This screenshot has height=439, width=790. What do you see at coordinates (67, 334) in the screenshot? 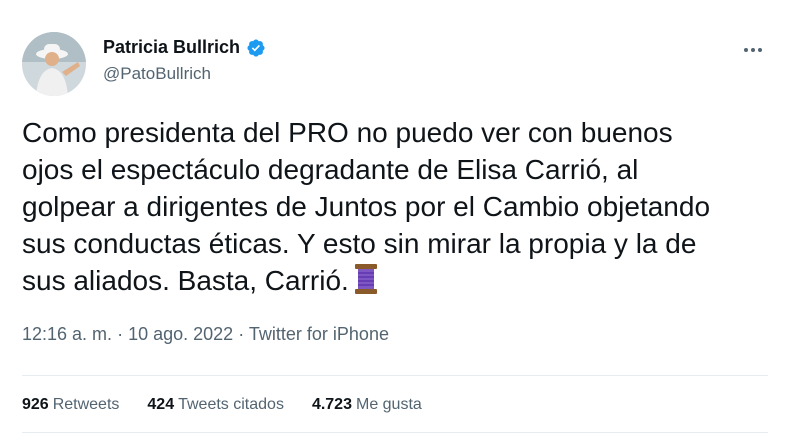
I see `tweet-time: 12:16 a. m.` at bounding box center [67, 334].